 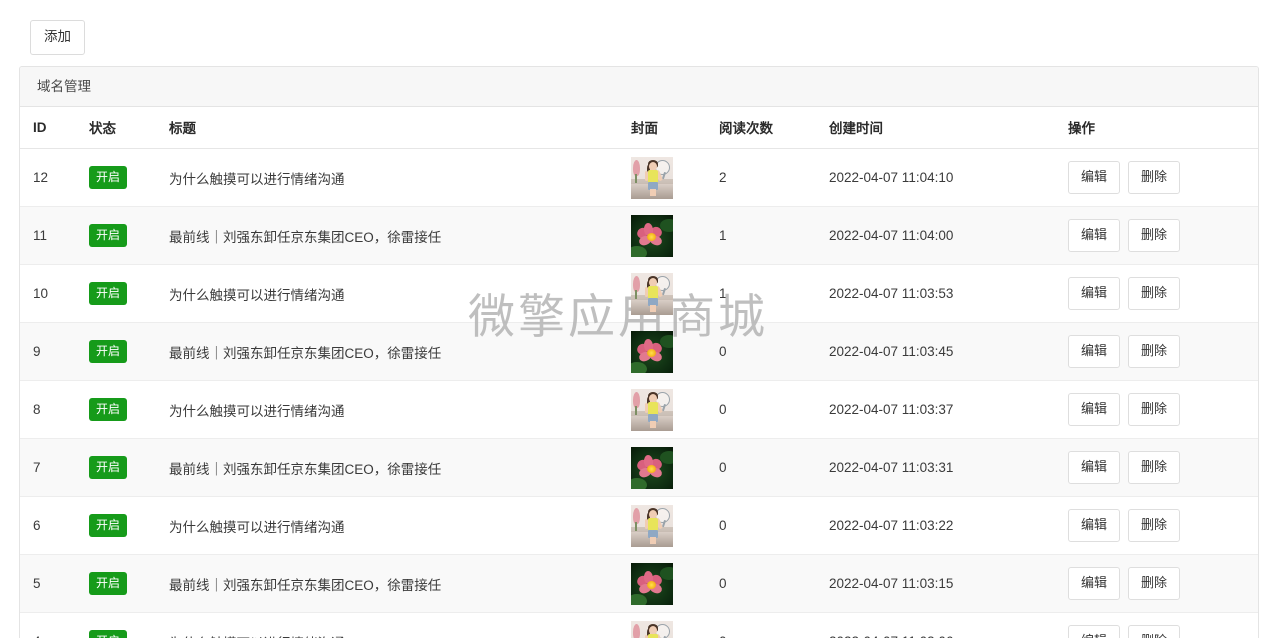 What do you see at coordinates (947, 583) in the screenshot?
I see `cell-created: 2022-04-07 11:03:15` at bounding box center [947, 583].